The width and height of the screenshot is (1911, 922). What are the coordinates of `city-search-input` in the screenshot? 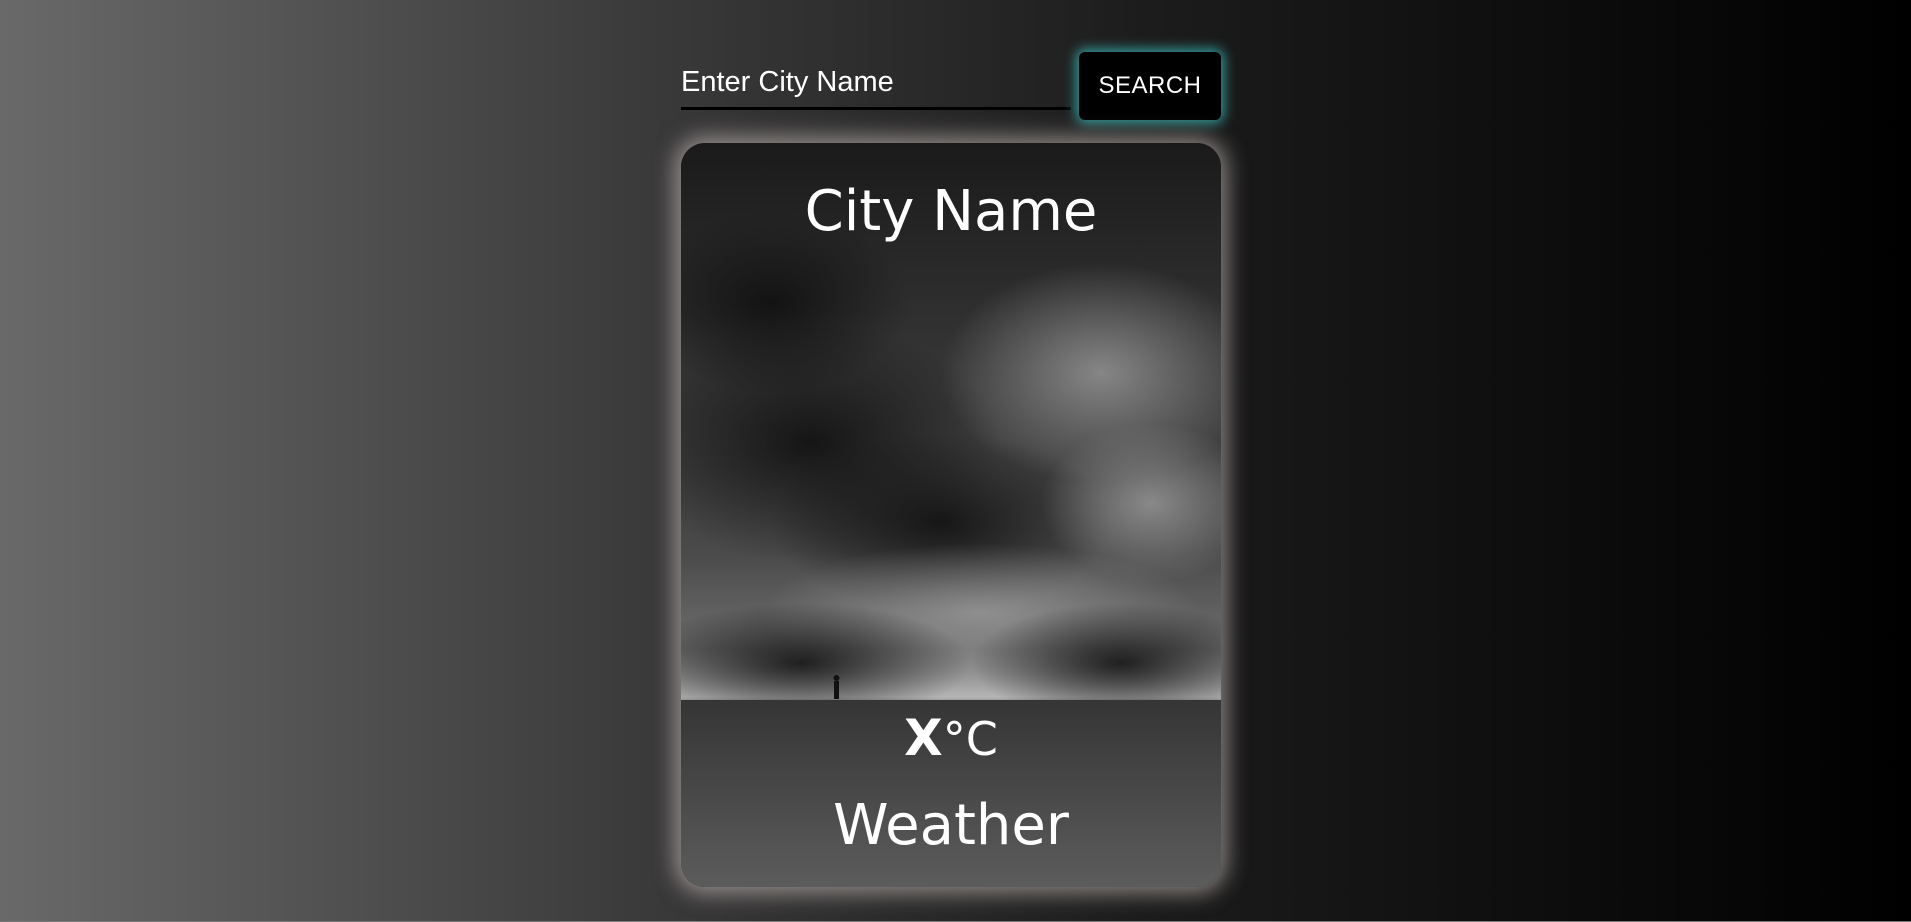 It's located at (876, 84).